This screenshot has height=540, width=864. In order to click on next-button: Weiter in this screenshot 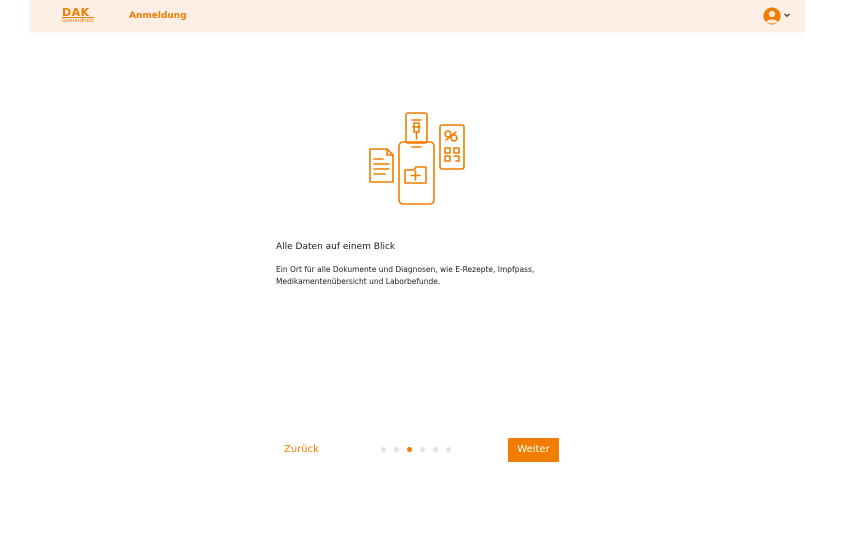, I will do `click(533, 450)`.